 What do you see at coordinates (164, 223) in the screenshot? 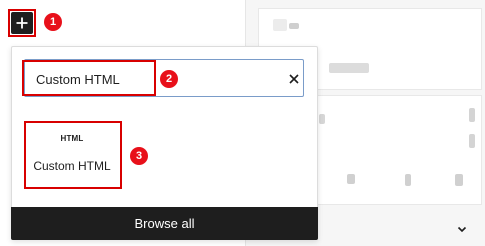
I see `browse-all-button: Browse all` at bounding box center [164, 223].